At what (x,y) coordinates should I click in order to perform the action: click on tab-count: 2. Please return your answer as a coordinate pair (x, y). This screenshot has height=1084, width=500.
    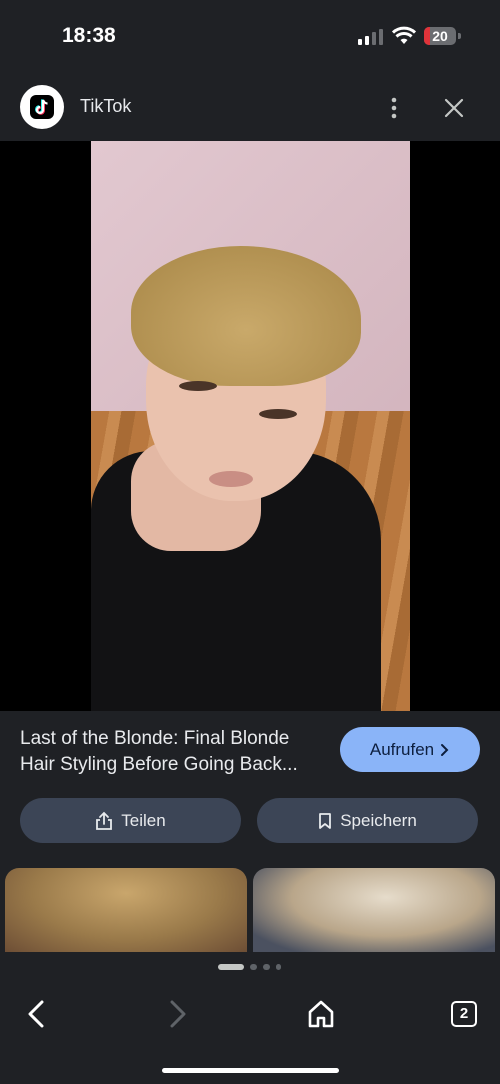
    Looking at the image, I should click on (464, 1013).